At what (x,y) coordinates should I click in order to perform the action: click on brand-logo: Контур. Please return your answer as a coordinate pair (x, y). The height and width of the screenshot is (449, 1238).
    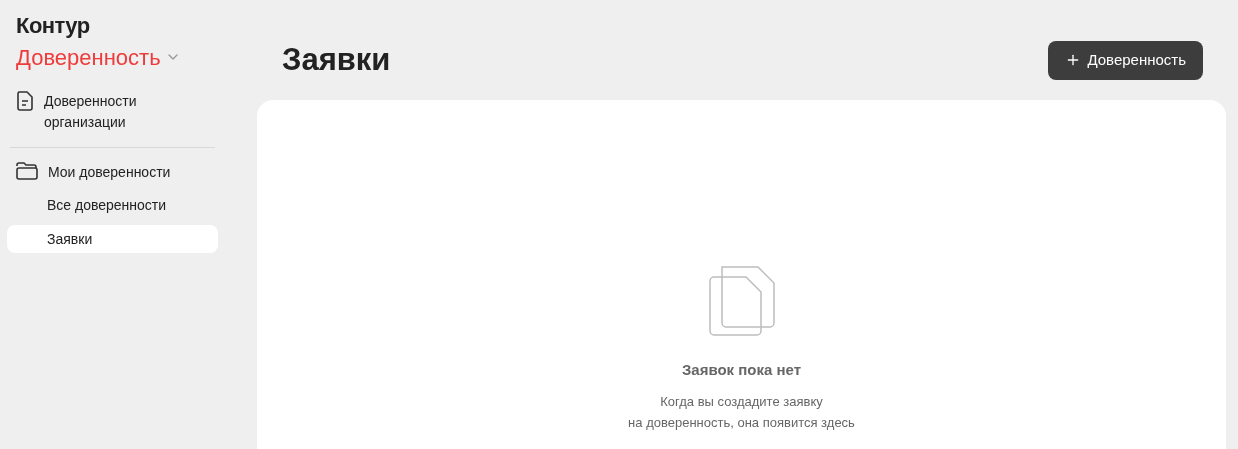
    Looking at the image, I should click on (53, 26).